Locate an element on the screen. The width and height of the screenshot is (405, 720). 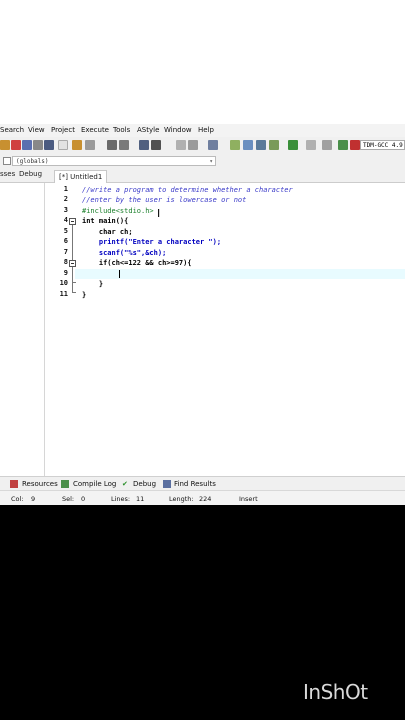
menu-window: Window is located at coordinates (178, 130).